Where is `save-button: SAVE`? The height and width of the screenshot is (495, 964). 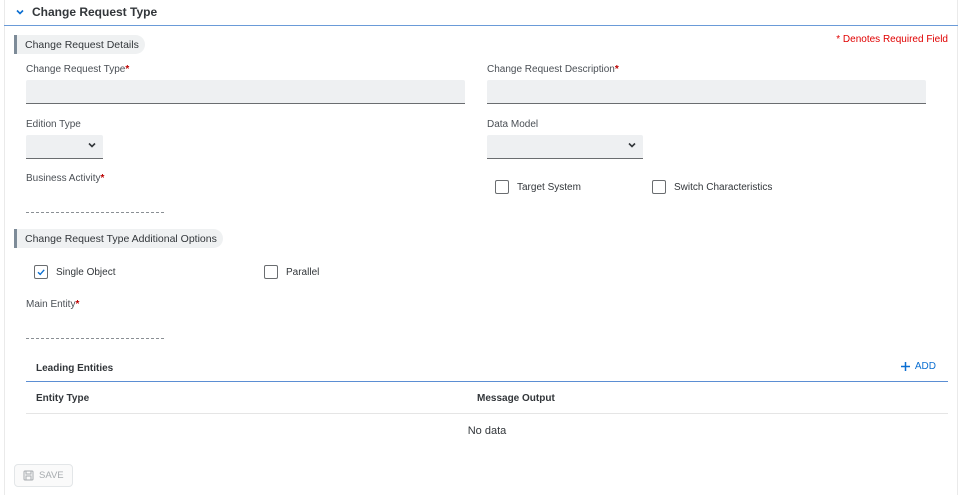
save-button: SAVE is located at coordinates (43, 475).